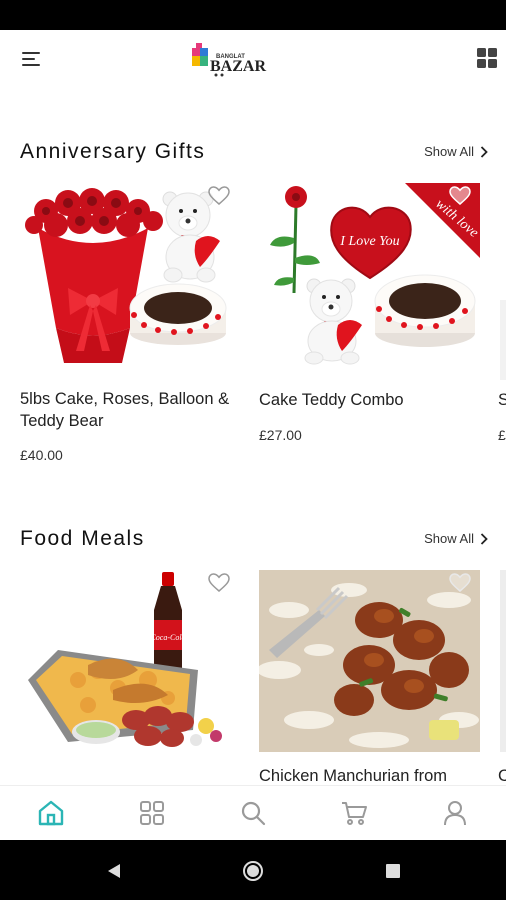  What do you see at coordinates (41, 455) in the screenshot?
I see `product-price: £40.00` at bounding box center [41, 455].